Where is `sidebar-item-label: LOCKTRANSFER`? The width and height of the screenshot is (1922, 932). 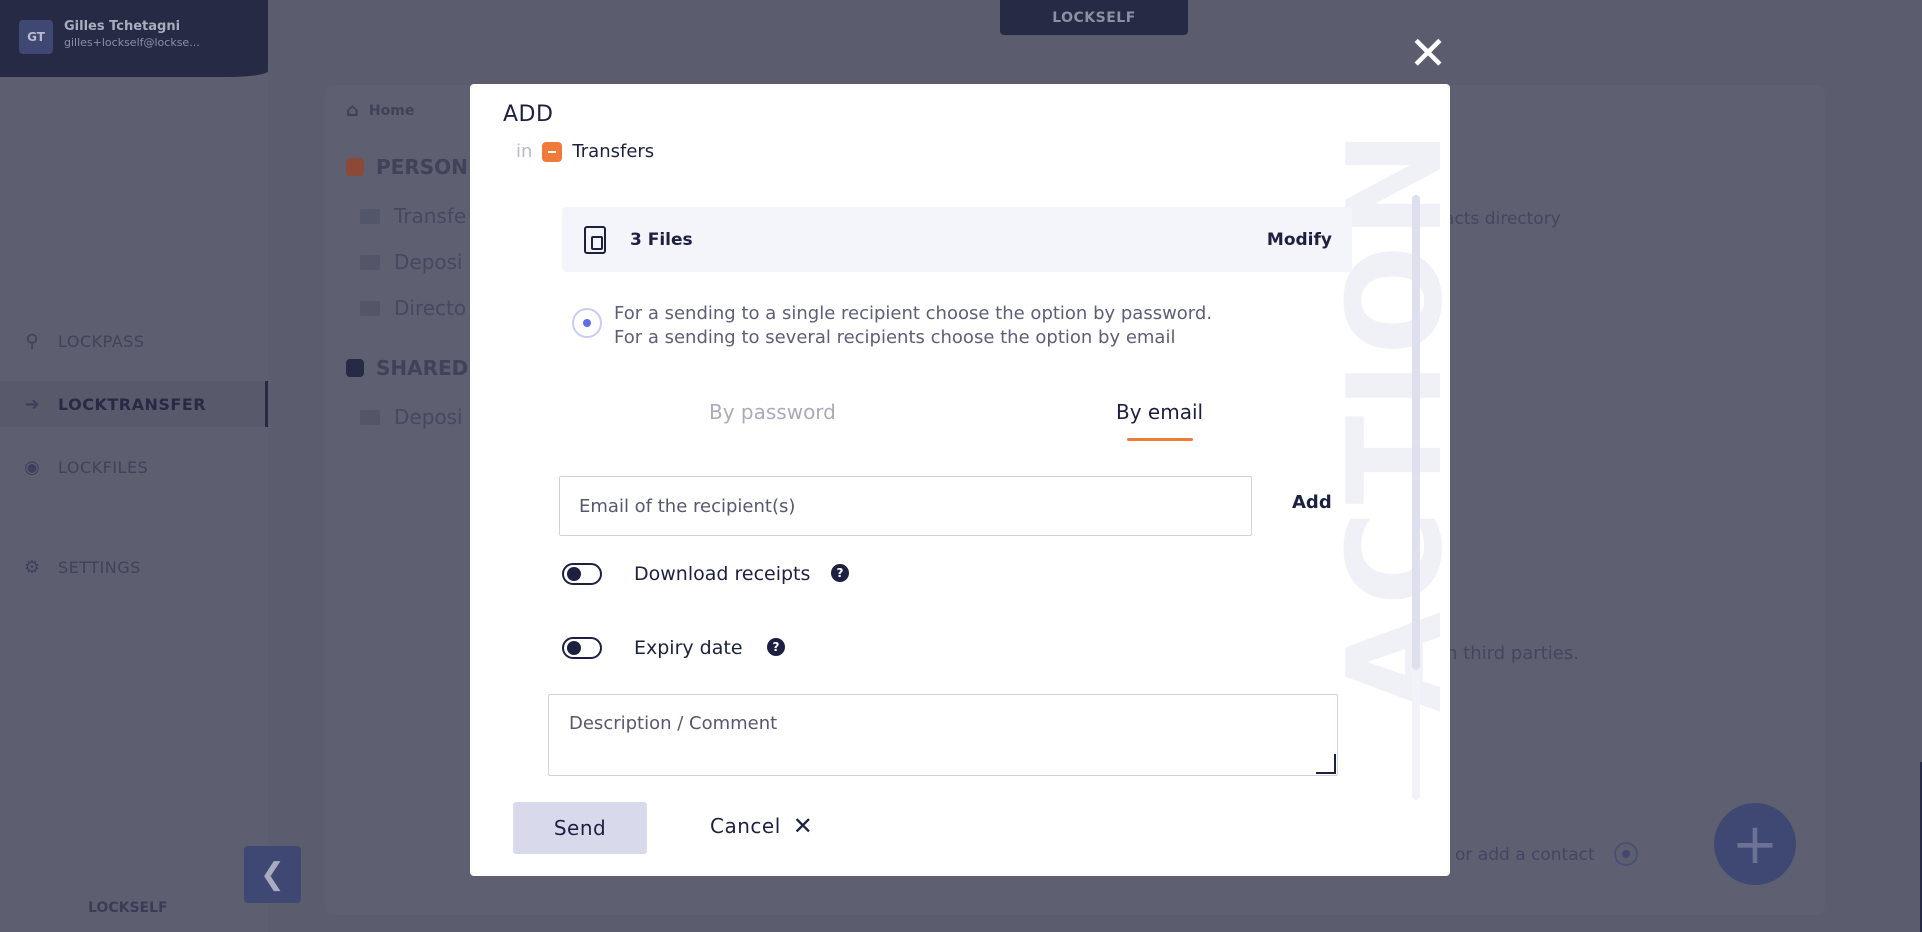
sidebar-item-label: LOCKTRANSFER is located at coordinates (132, 404).